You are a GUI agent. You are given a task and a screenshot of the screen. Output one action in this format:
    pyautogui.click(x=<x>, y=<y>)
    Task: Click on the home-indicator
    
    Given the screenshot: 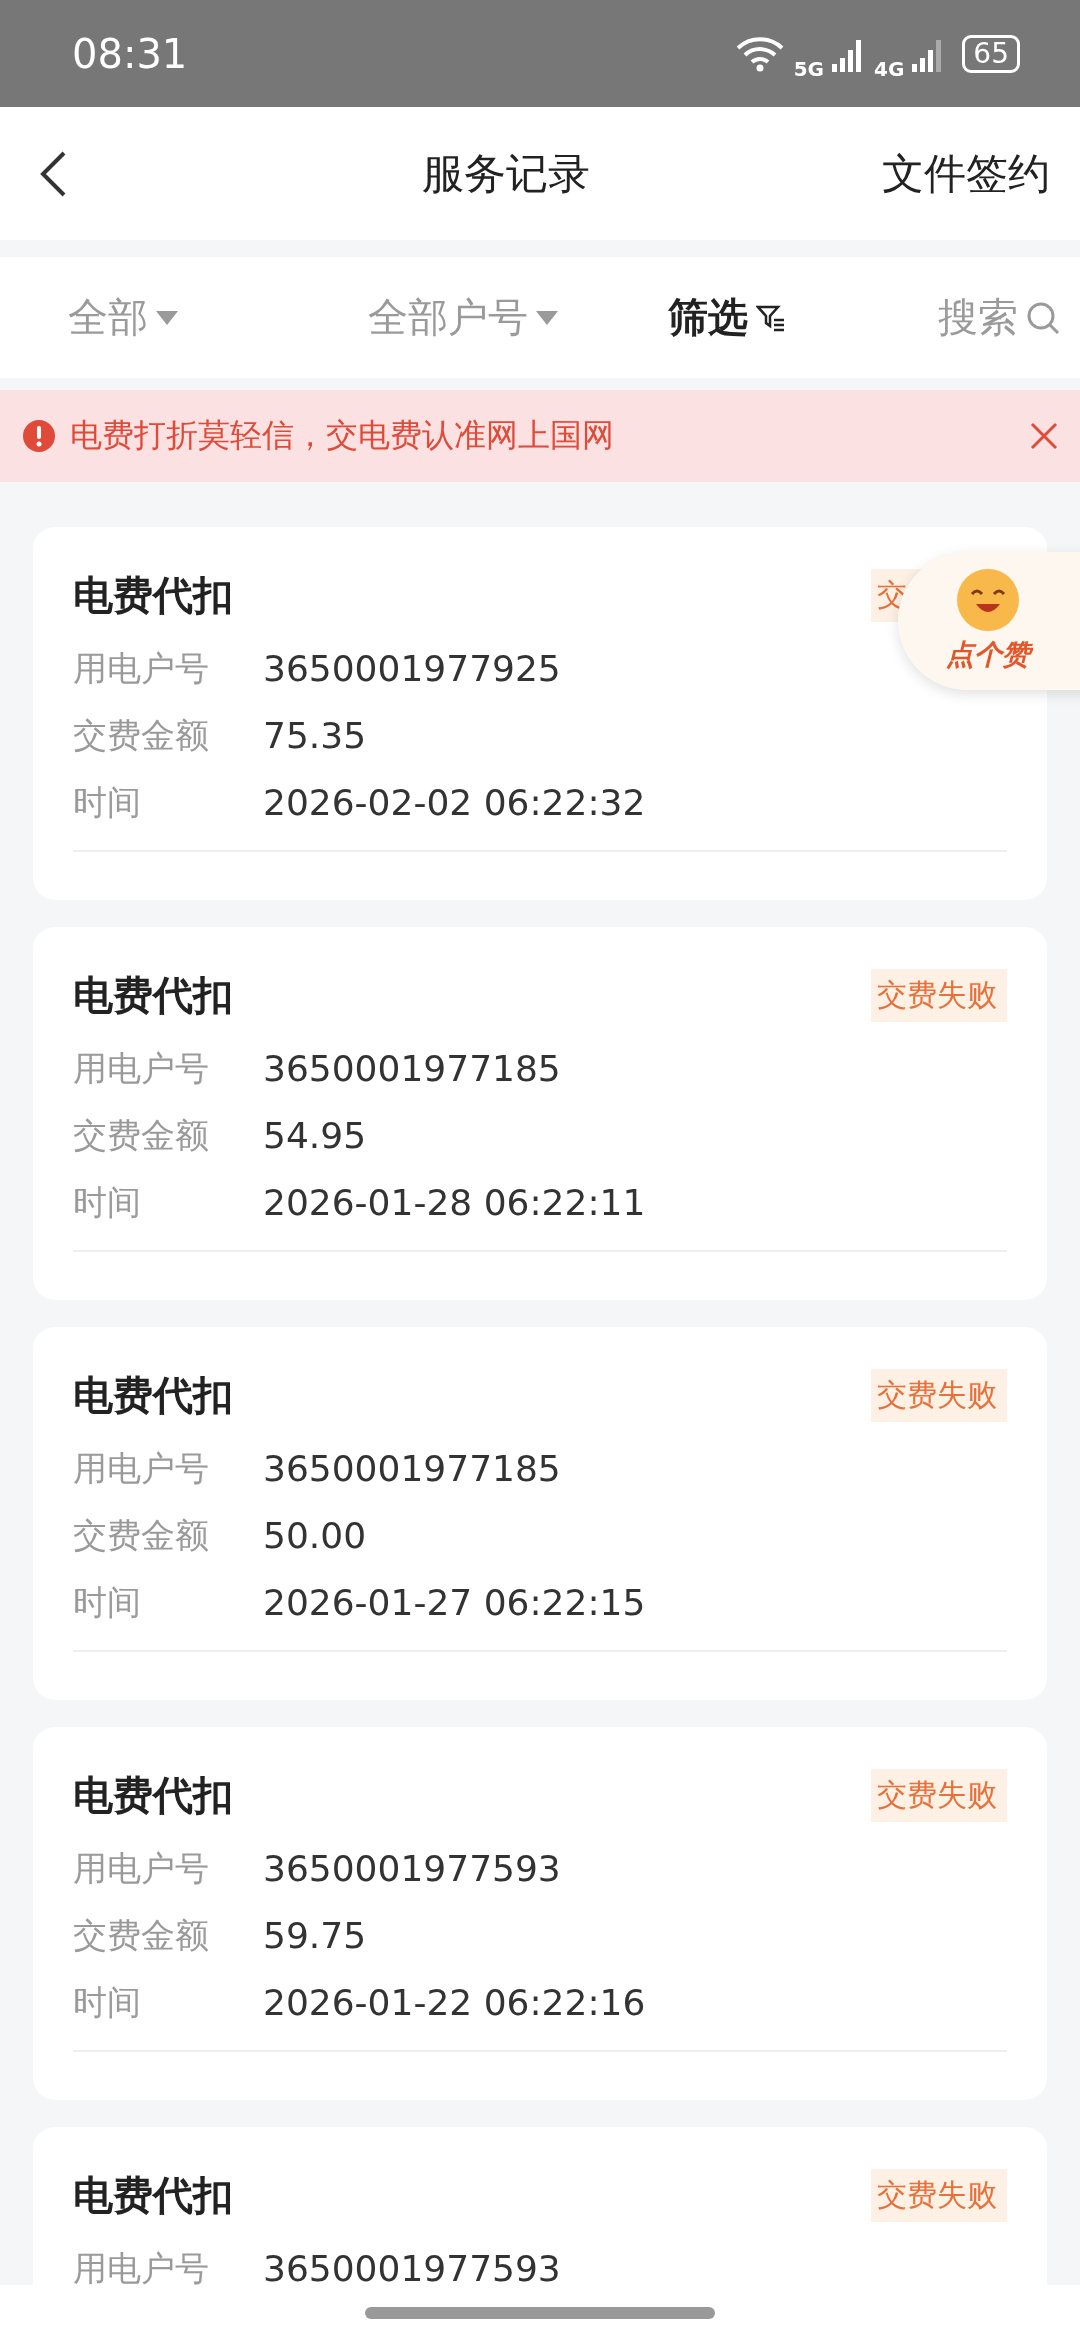 What is the action you would take?
    pyautogui.click(x=540, y=2312)
    